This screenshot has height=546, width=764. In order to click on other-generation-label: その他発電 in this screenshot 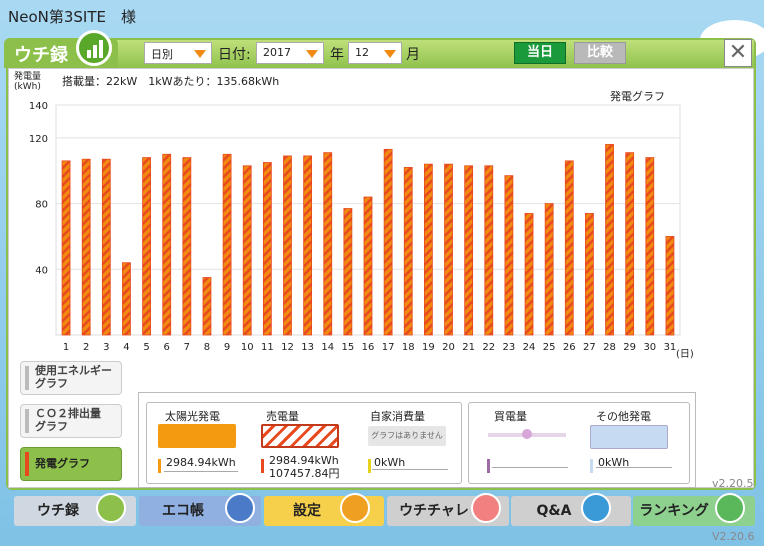, I will do `click(623, 416)`.